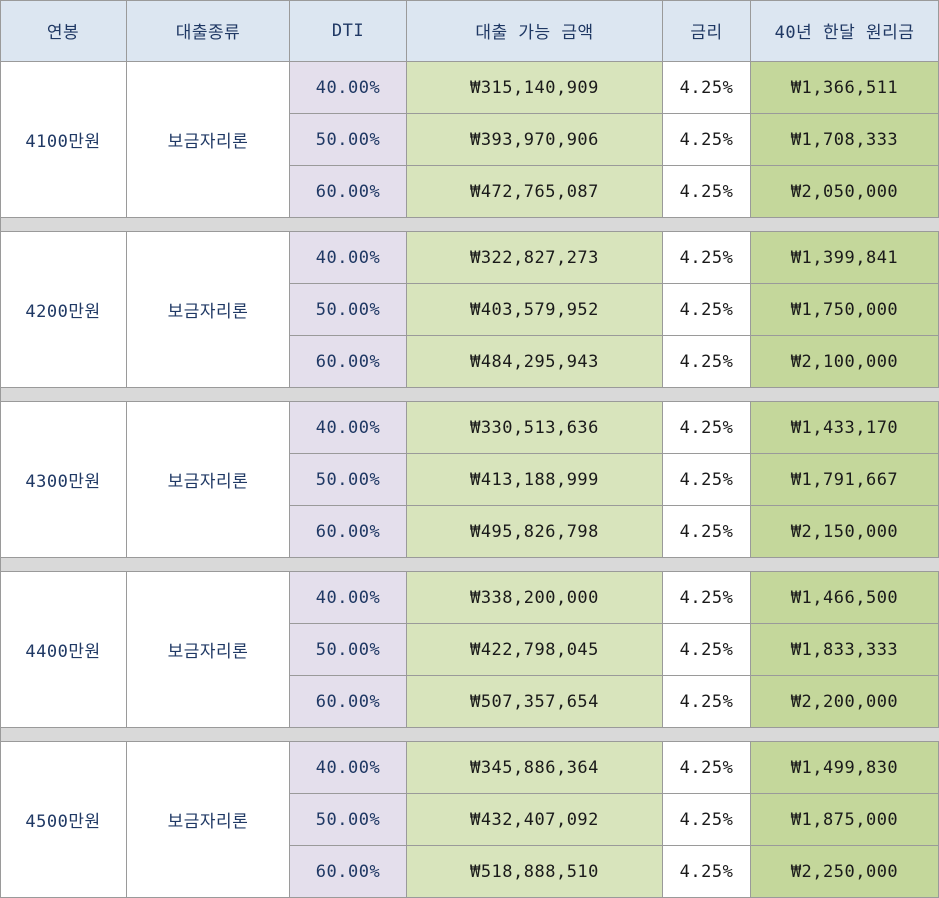 This screenshot has width=939, height=898. What do you see at coordinates (348, 31) in the screenshot?
I see `header-dti: DTI` at bounding box center [348, 31].